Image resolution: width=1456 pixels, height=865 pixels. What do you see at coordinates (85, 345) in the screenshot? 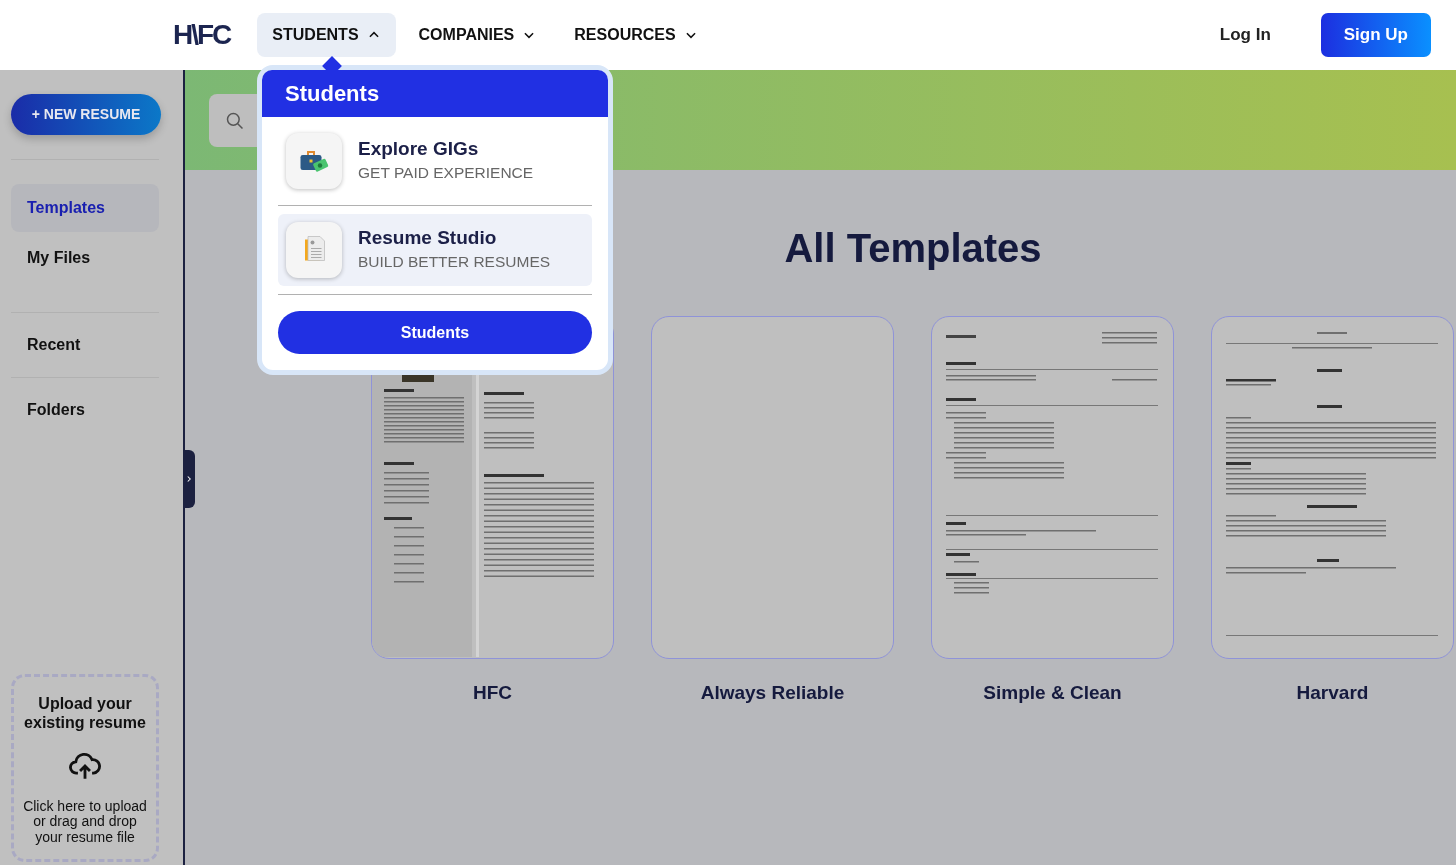
I see `sidebar-item: Recent` at bounding box center [85, 345].